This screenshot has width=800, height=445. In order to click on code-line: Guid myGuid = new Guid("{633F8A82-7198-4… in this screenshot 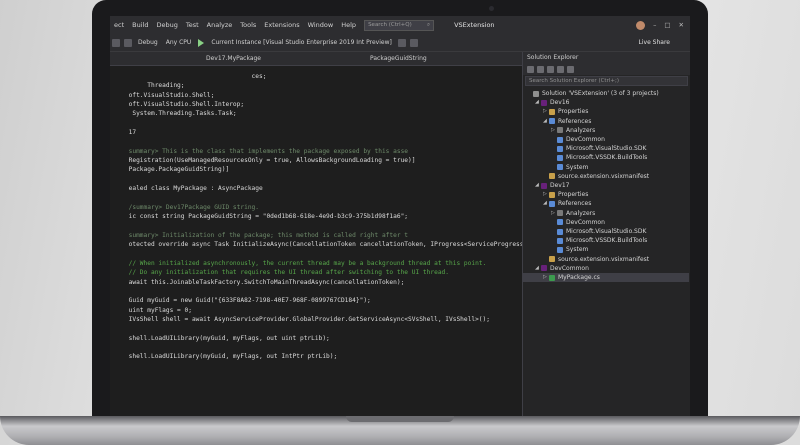, I will do `click(331, 300)`.